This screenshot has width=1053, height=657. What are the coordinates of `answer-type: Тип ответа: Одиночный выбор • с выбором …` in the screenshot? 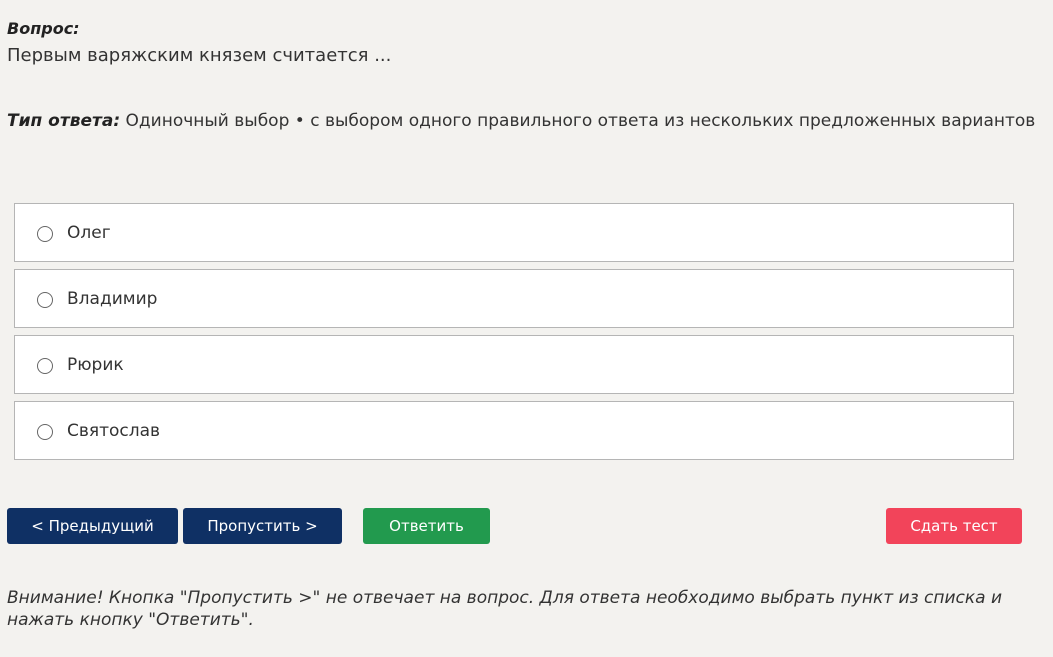 It's located at (521, 121).